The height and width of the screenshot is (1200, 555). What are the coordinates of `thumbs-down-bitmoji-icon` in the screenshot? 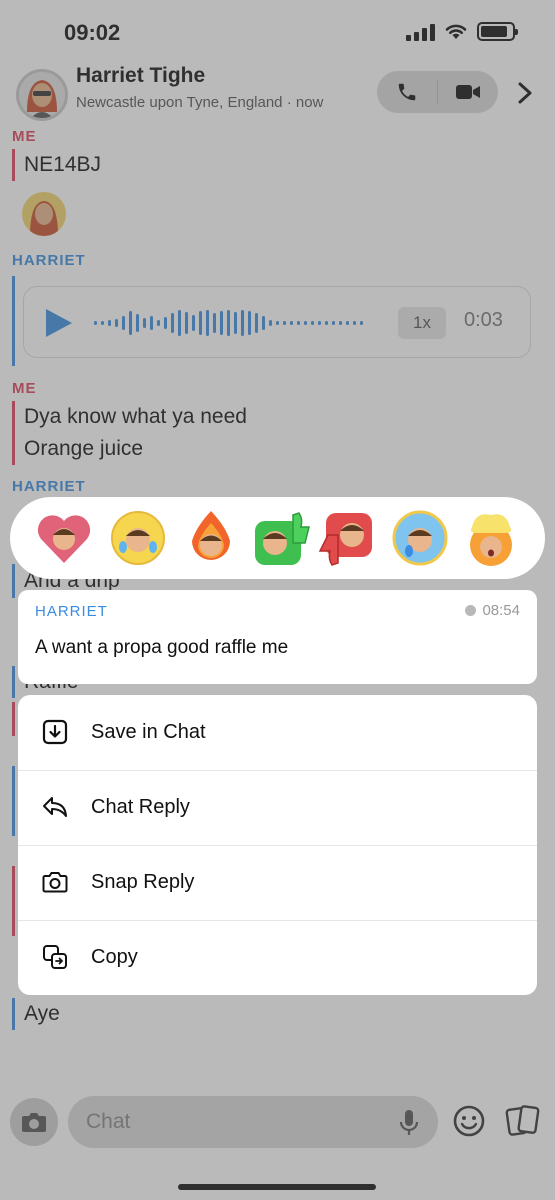 It's located at (345, 538).